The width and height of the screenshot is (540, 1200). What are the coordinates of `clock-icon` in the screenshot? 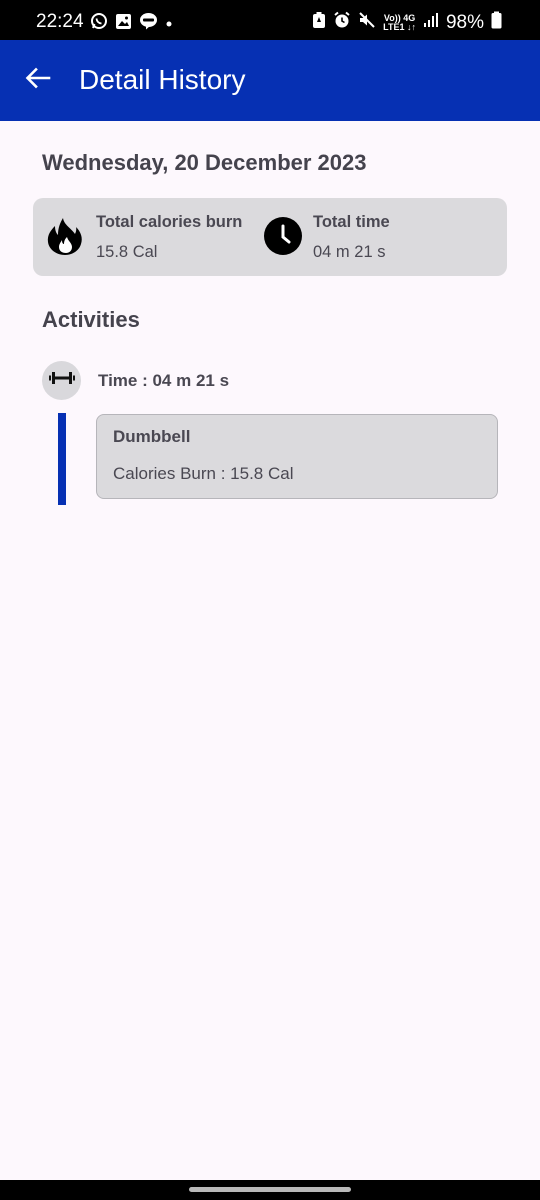 It's located at (283, 236).